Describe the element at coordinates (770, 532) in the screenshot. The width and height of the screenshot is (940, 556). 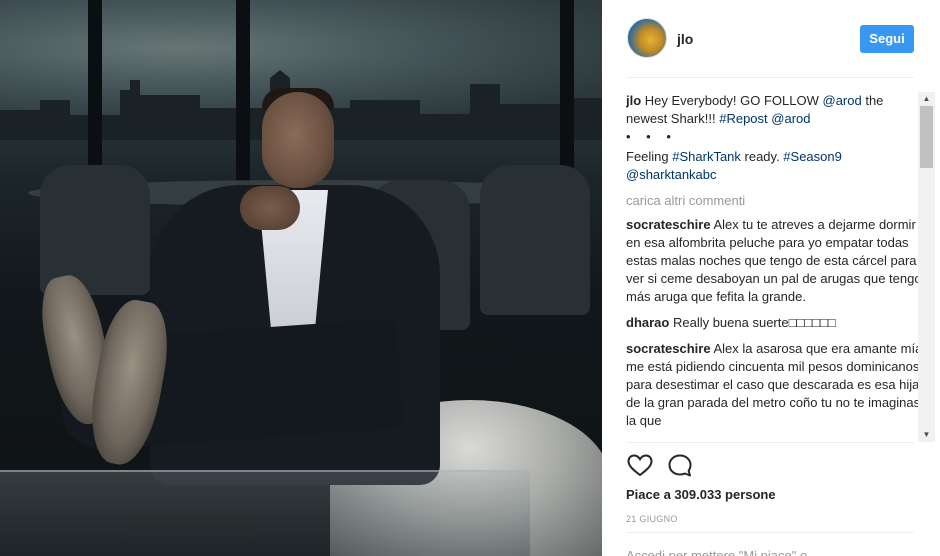
I see `footer-divider` at that location.